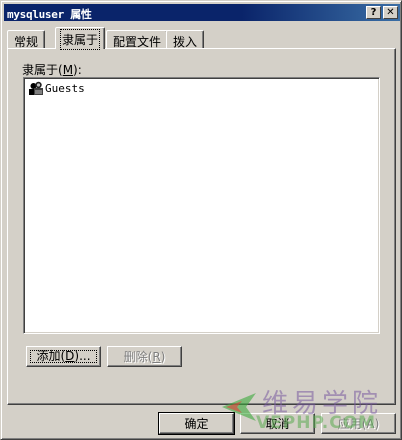  I want to click on tab-dial-in: 拨入, so click(185, 39).